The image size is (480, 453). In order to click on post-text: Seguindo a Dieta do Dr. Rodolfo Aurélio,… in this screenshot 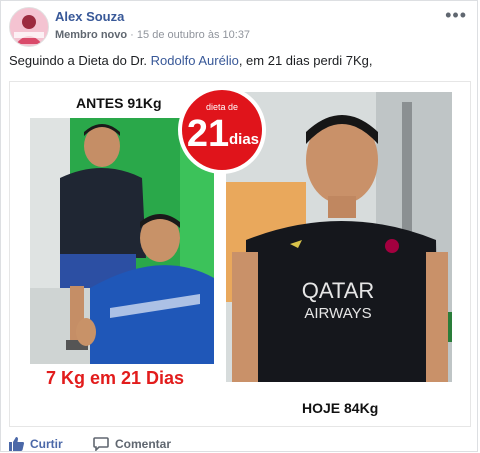, I will do `click(191, 60)`.